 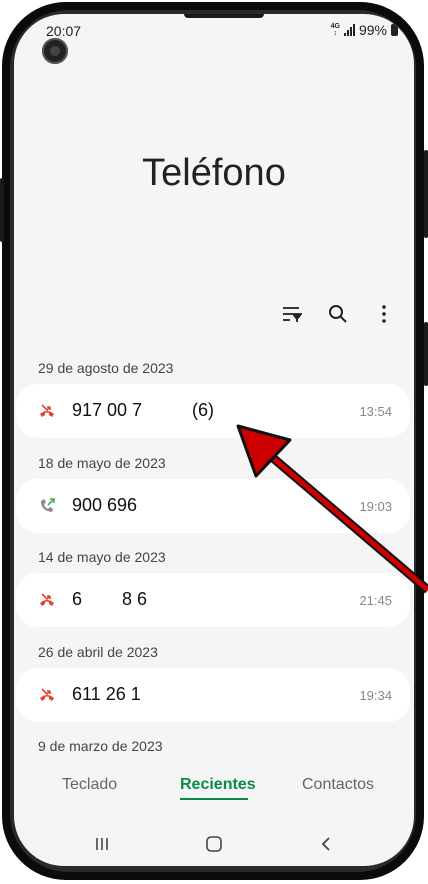 What do you see at coordinates (100, 746) in the screenshot?
I see `date-header: 9 de marzo de 2023` at bounding box center [100, 746].